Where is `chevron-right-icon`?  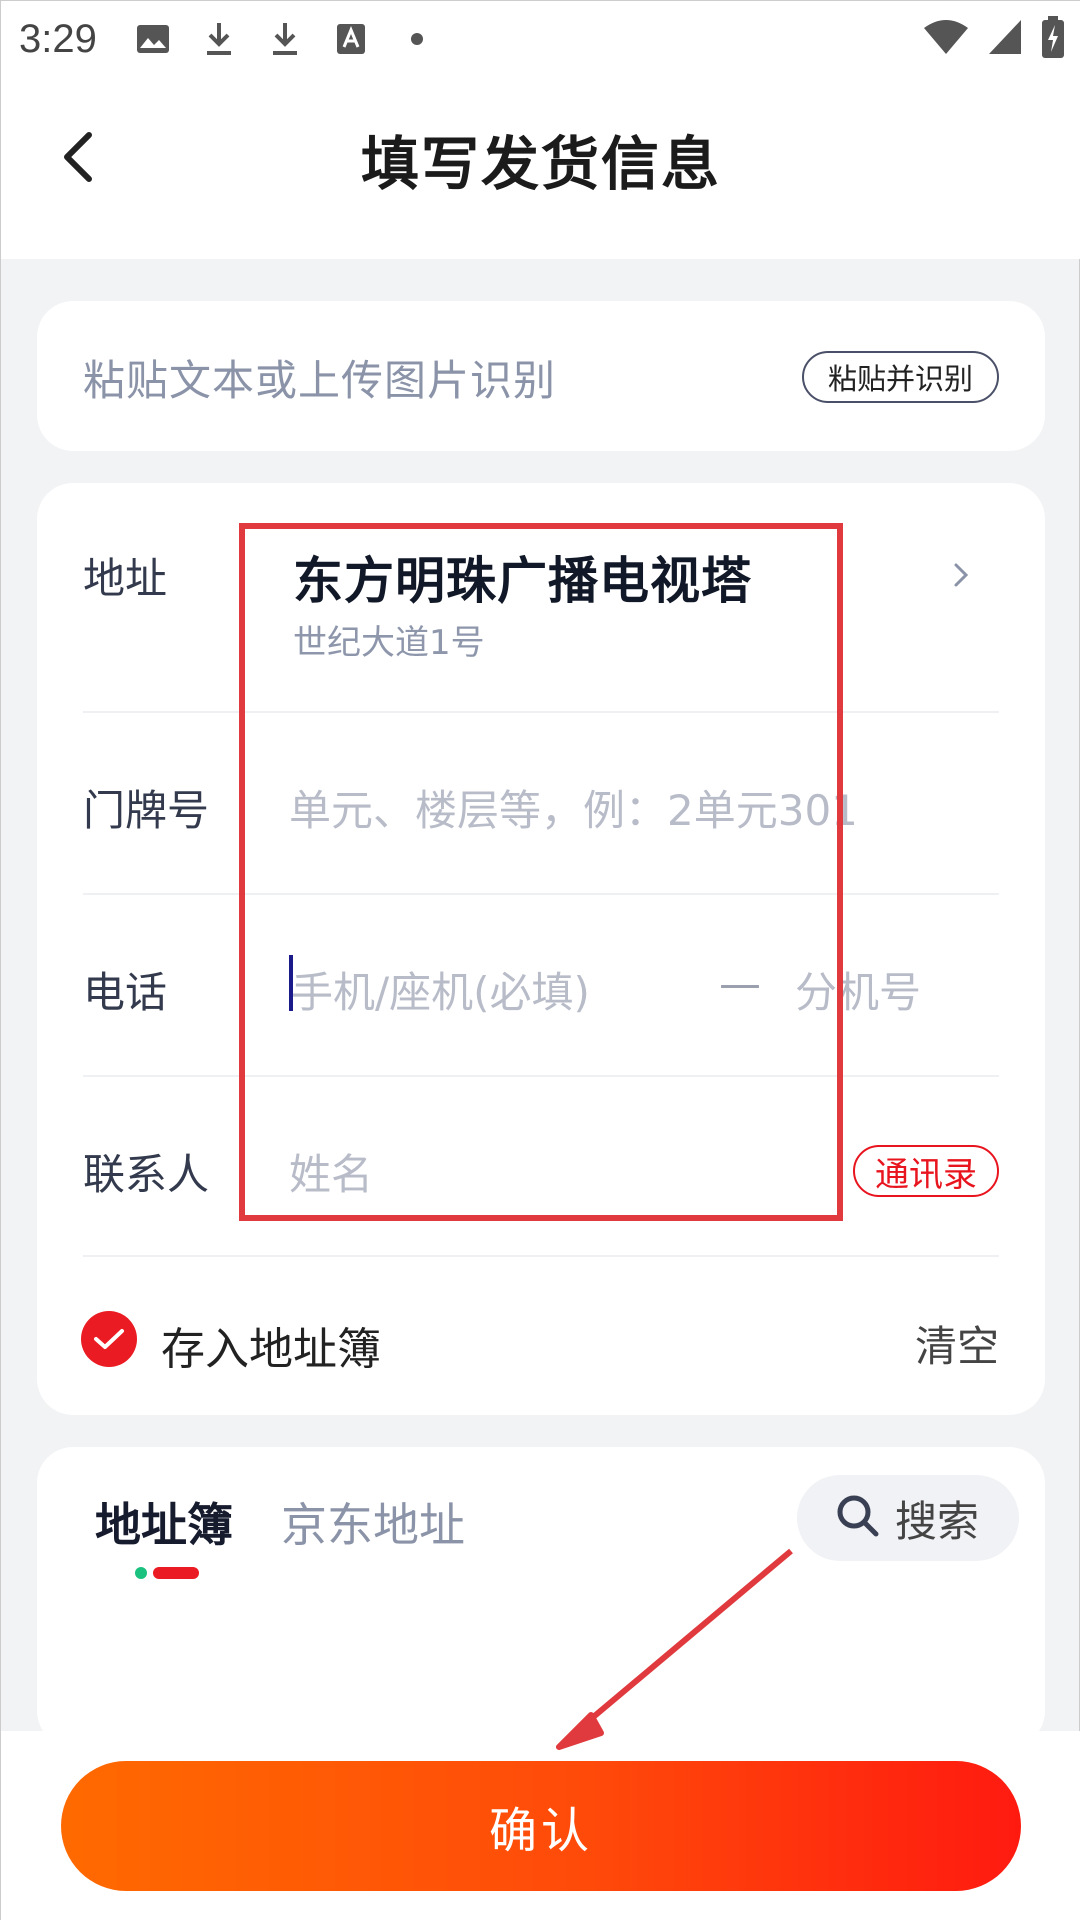
chevron-right-icon is located at coordinates (962, 575).